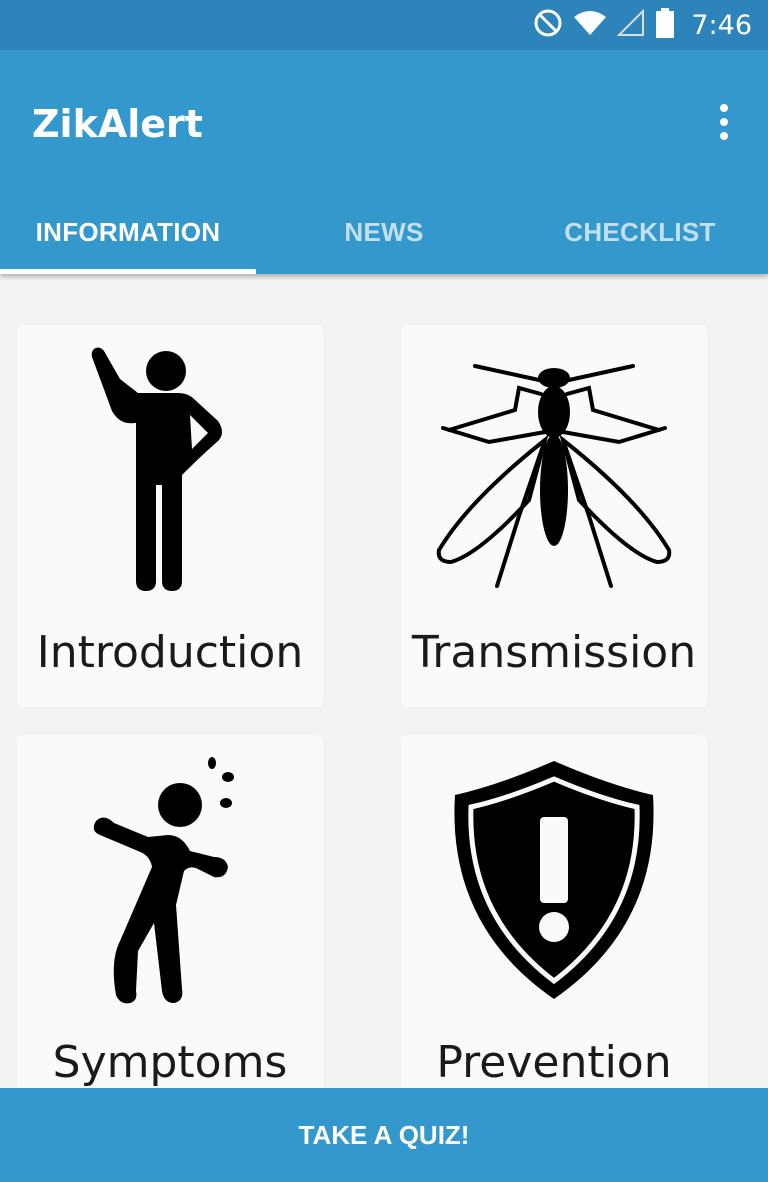  What do you see at coordinates (128, 232) in the screenshot?
I see `tab-information: INFORMATION` at bounding box center [128, 232].